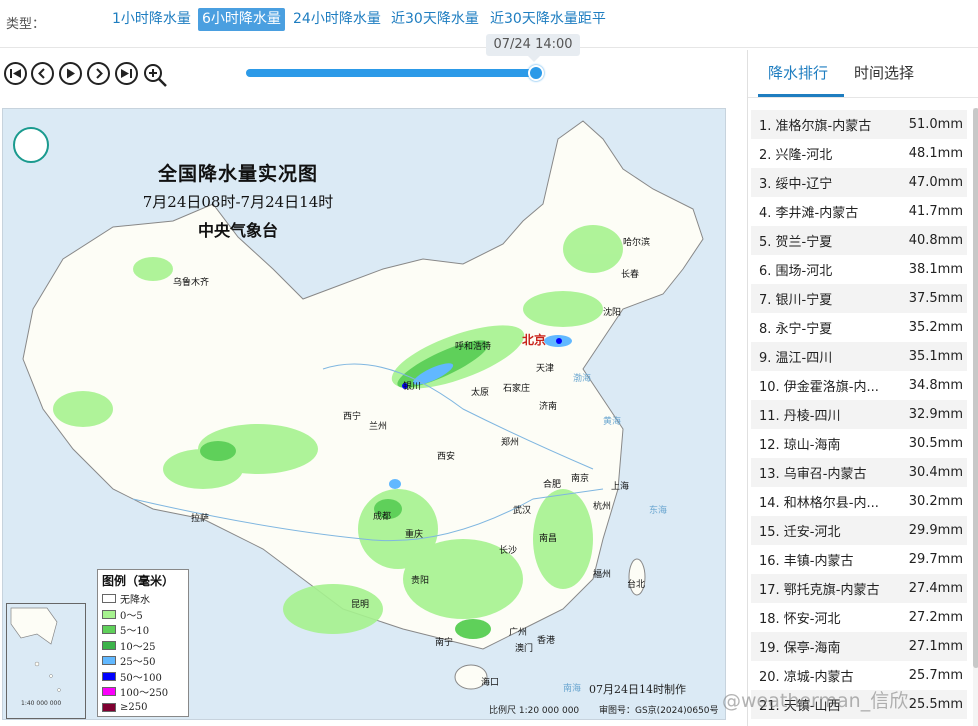 This screenshot has height=726, width=978. What do you see at coordinates (70, 73) in the screenshot?
I see `play-icon` at bounding box center [70, 73].